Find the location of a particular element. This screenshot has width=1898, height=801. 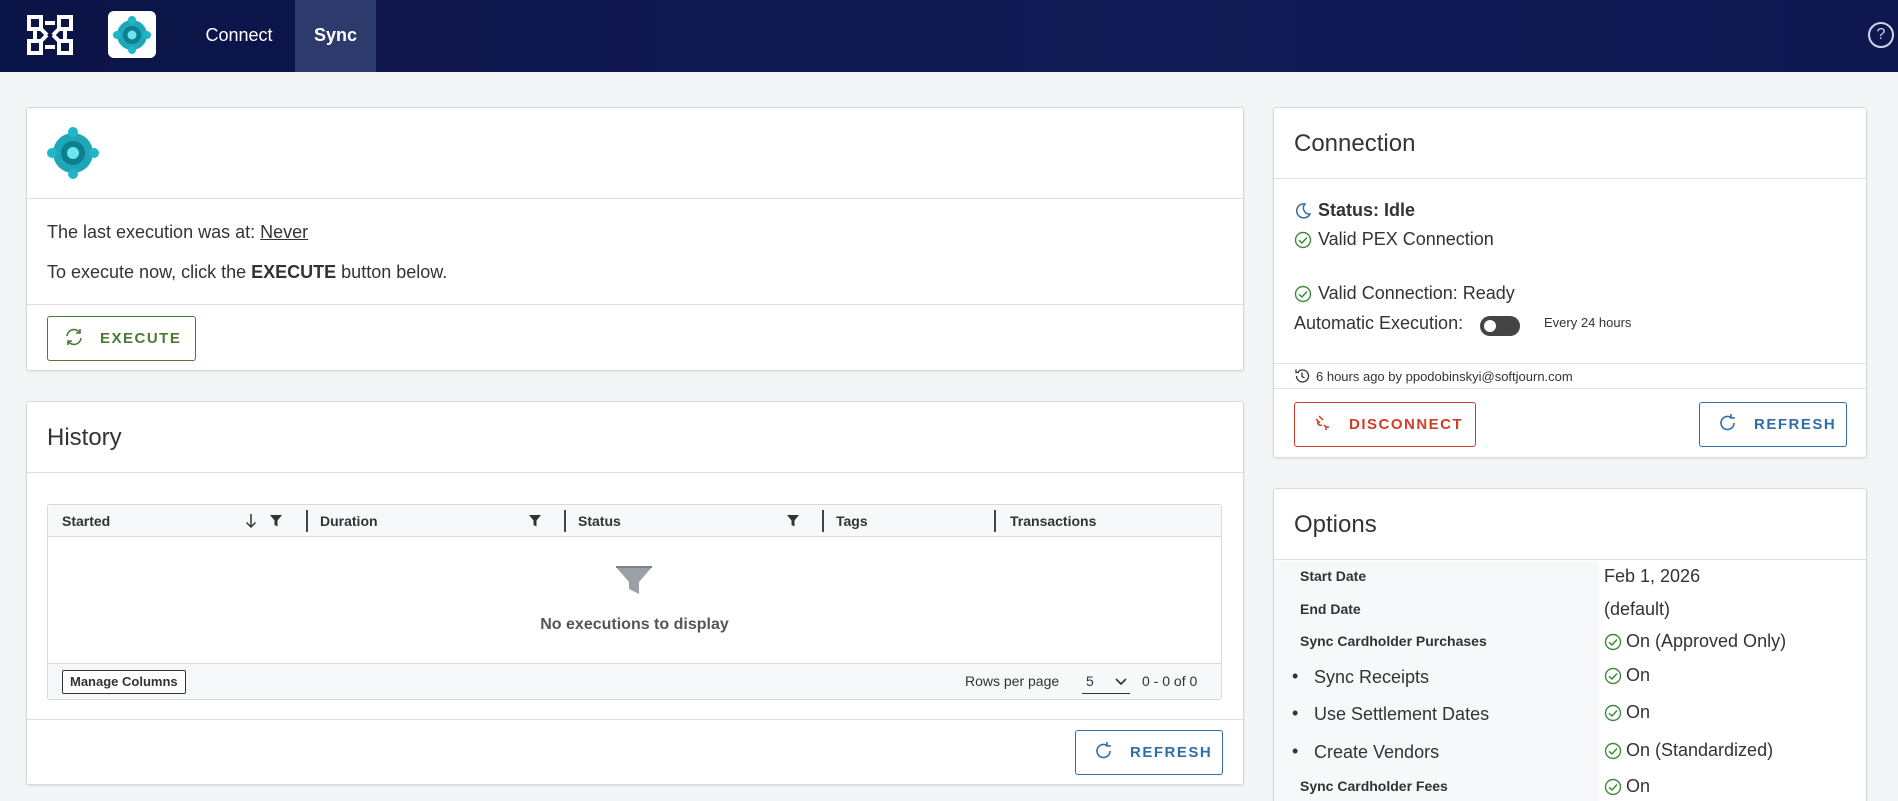

last-execution-text: The last execution was at: Never is located at coordinates (177, 232).